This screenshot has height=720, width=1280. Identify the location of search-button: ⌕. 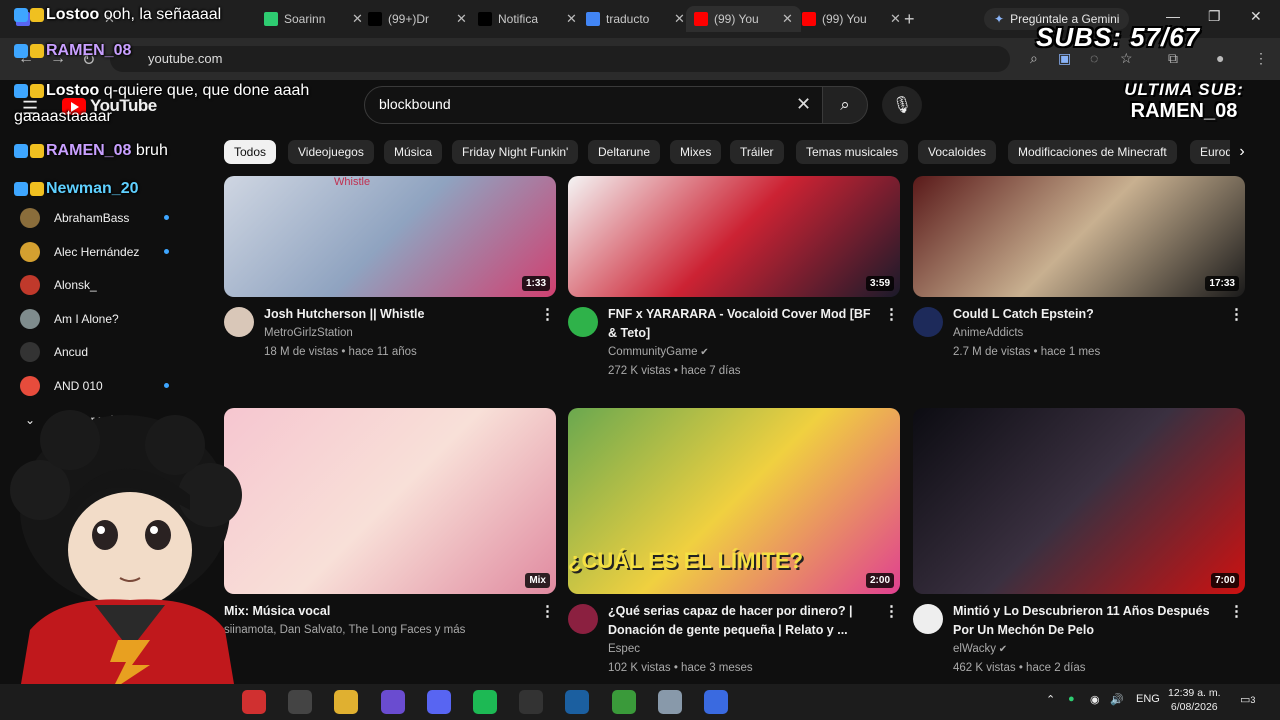
(845, 105).